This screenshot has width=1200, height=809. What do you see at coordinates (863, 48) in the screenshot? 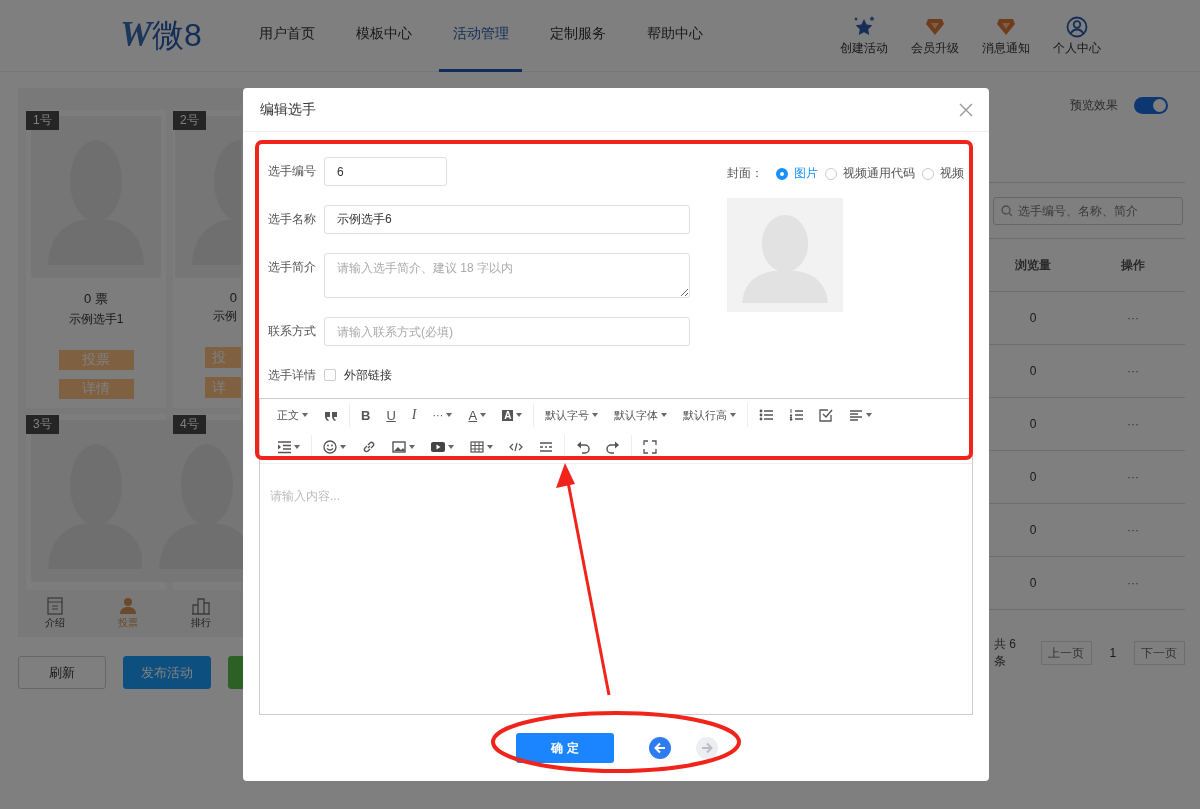
I see `header-link: 创建活动` at bounding box center [863, 48].